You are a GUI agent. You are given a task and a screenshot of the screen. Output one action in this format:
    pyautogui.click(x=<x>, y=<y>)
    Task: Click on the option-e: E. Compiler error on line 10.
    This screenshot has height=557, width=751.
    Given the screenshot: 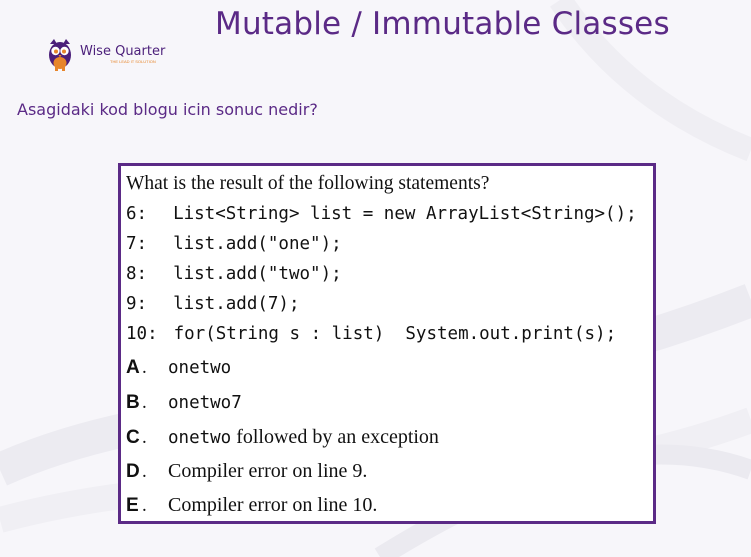 What is the action you would take?
    pyautogui.click(x=251, y=506)
    